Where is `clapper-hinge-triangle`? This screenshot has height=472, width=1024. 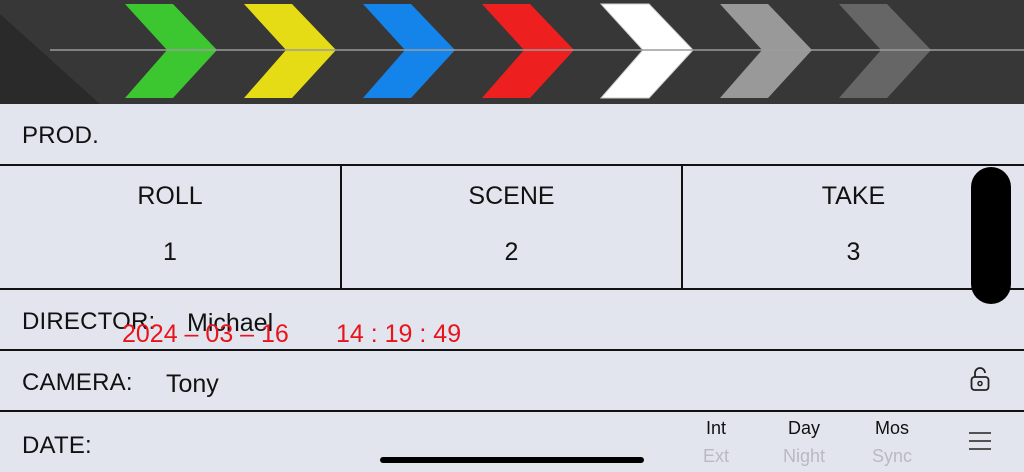 clapper-hinge-triangle is located at coordinates (50, 59).